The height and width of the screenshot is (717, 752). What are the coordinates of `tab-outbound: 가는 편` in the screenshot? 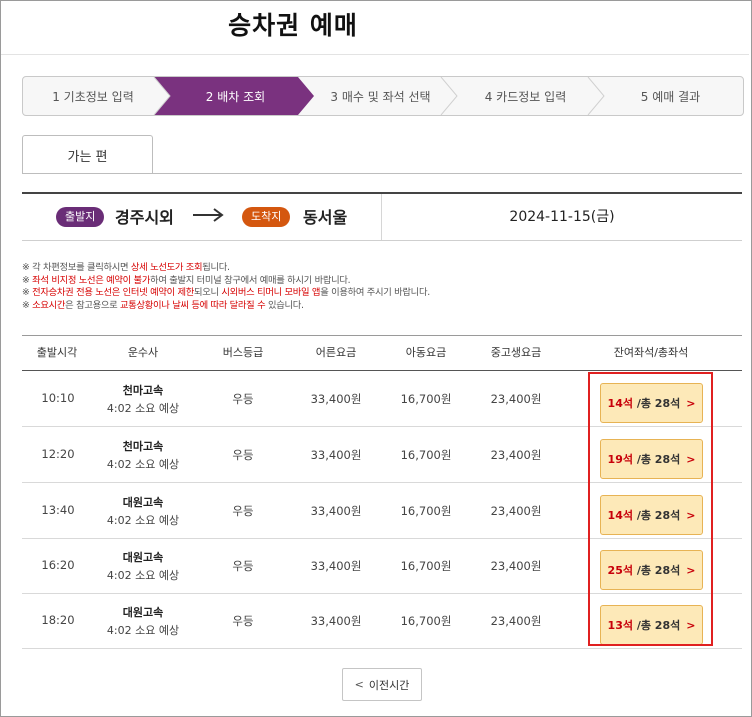 It's located at (87, 154).